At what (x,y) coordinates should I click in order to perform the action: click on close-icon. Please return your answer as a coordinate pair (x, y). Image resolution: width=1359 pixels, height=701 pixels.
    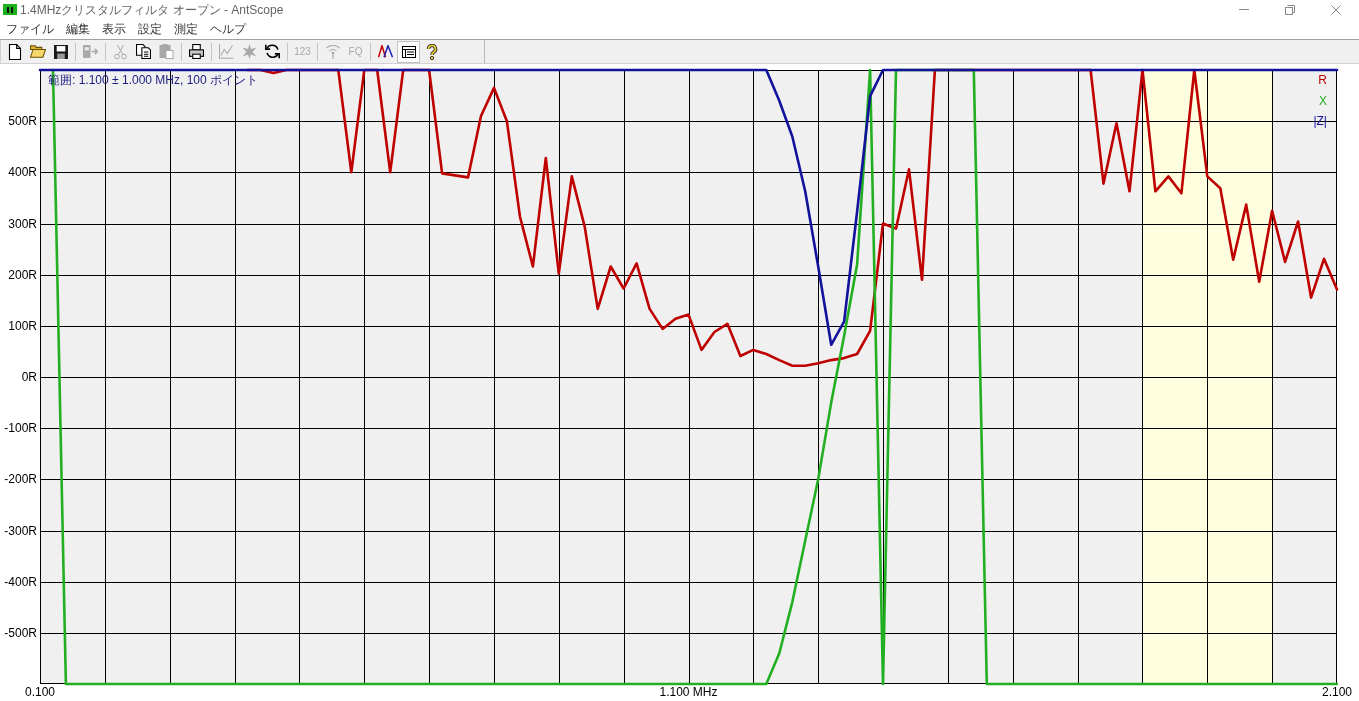
    Looking at the image, I should click on (1336, 9).